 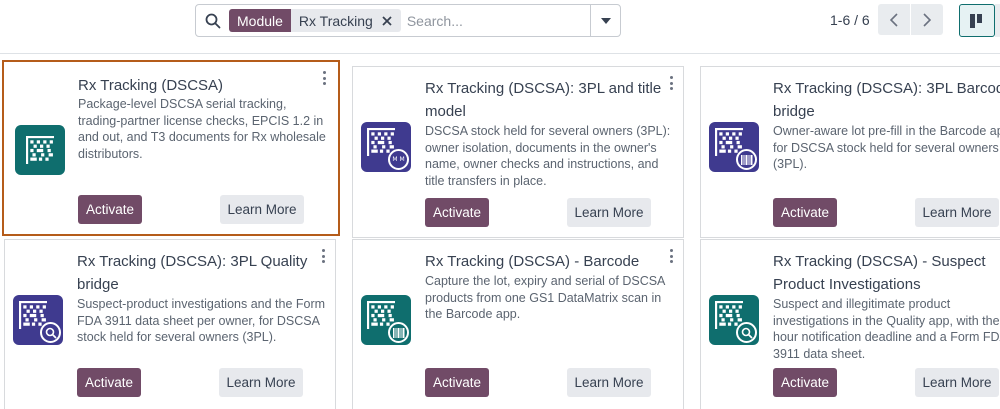 What do you see at coordinates (335, 20) in the screenshot?
I see `facet-value: Rx Tracking` at bounding box center [335, 20].